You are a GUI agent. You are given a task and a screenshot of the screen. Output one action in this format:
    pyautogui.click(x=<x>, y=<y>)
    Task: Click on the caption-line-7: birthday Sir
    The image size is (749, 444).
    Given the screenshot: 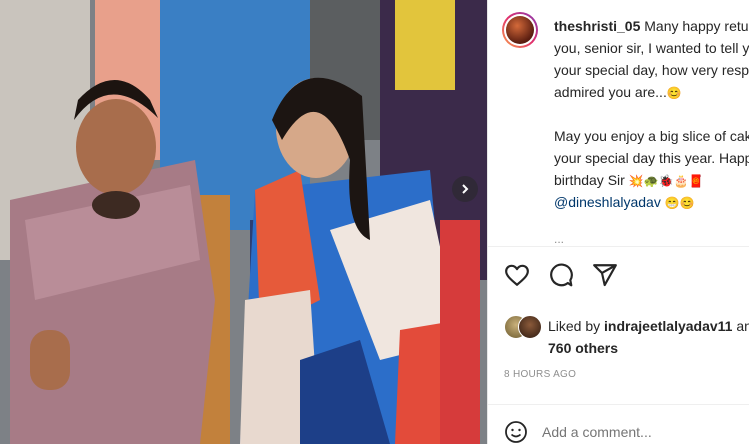 What is the action you would take?
    pyautogui.click(x=589, y=180)
    